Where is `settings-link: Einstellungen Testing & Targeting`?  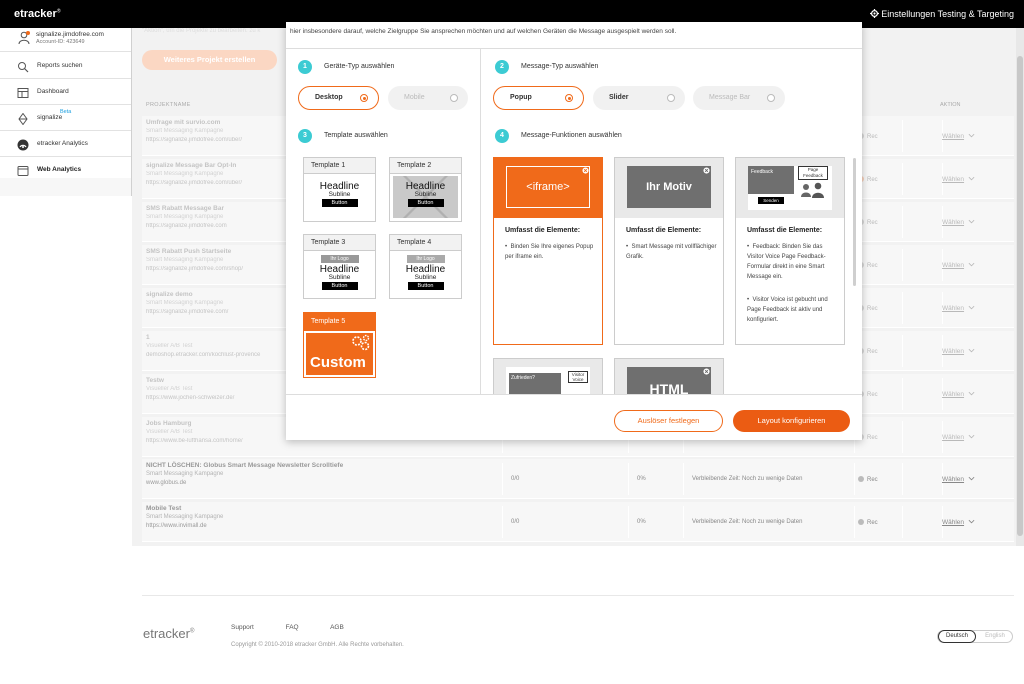
settings-link: Einstellungen Testing & Targeting is located at coordinates (942, 14).